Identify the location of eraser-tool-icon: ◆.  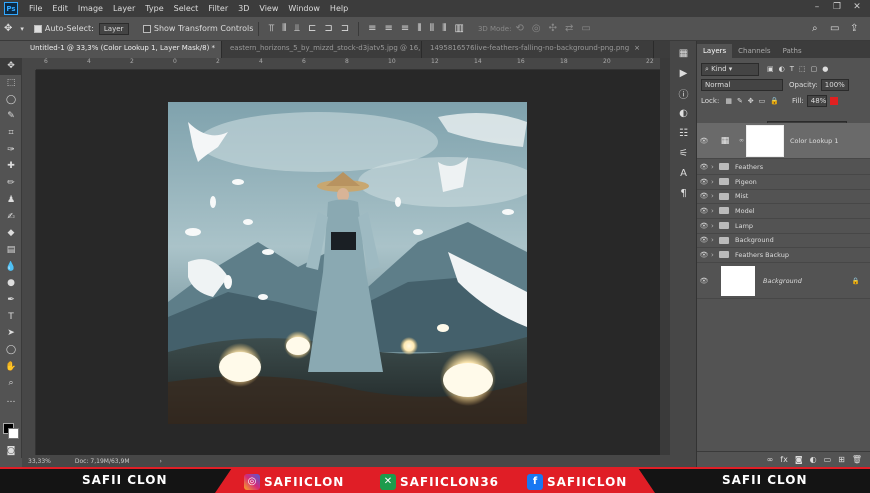
(11, 233).